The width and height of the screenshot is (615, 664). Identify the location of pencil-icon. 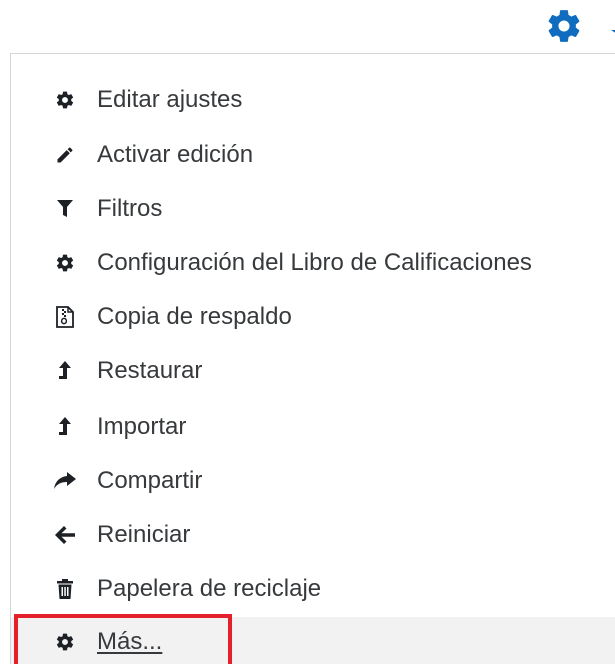
(65, 155).